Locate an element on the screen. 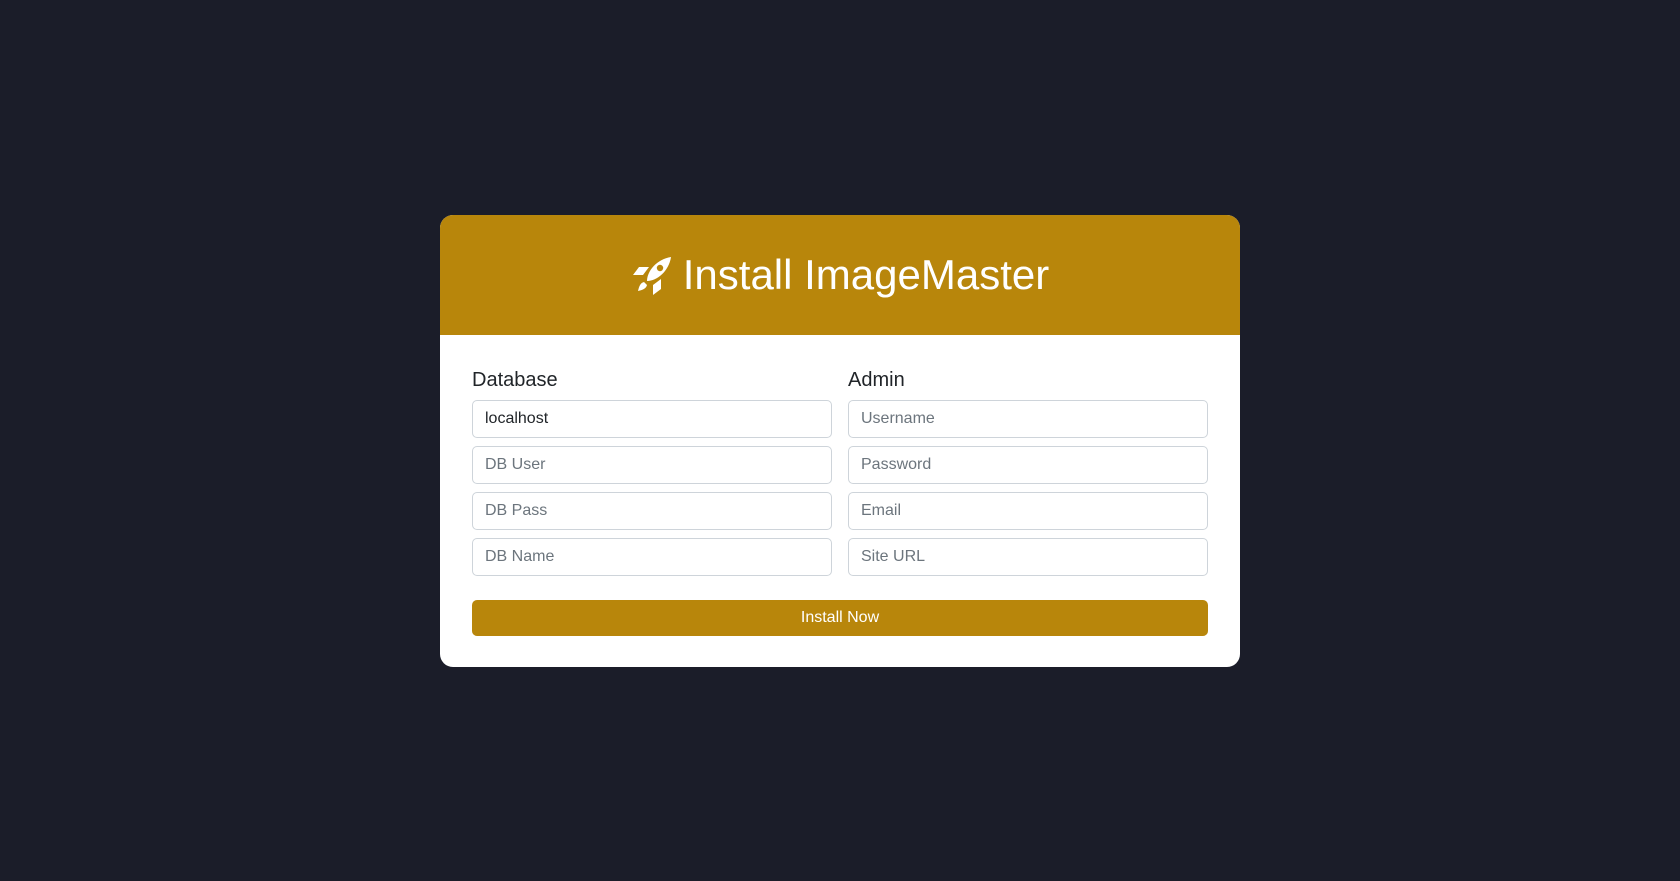 Image resolution: width=1680 pixels, height=881 pixels. database-heading: Database is located at coordinates (515, 380).